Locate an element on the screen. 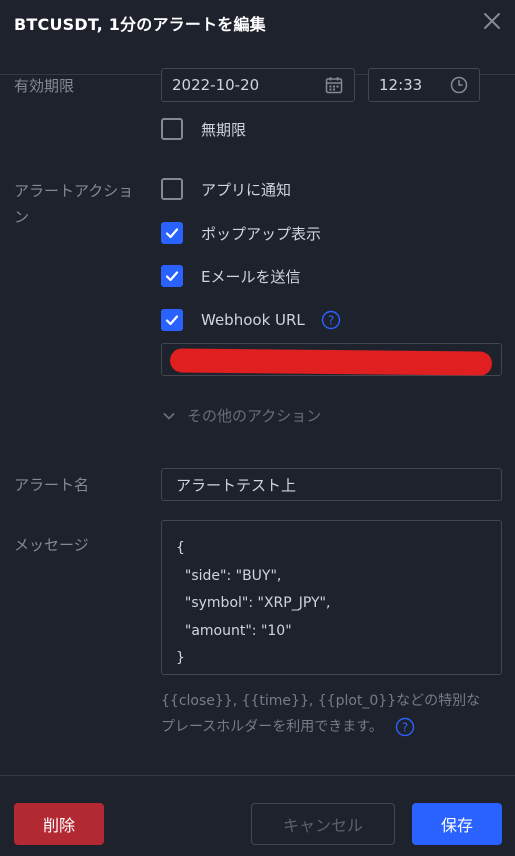 The image size is (515, 856). action-item-app-notify: アプリに通知 is located at coordinates (226, 189).